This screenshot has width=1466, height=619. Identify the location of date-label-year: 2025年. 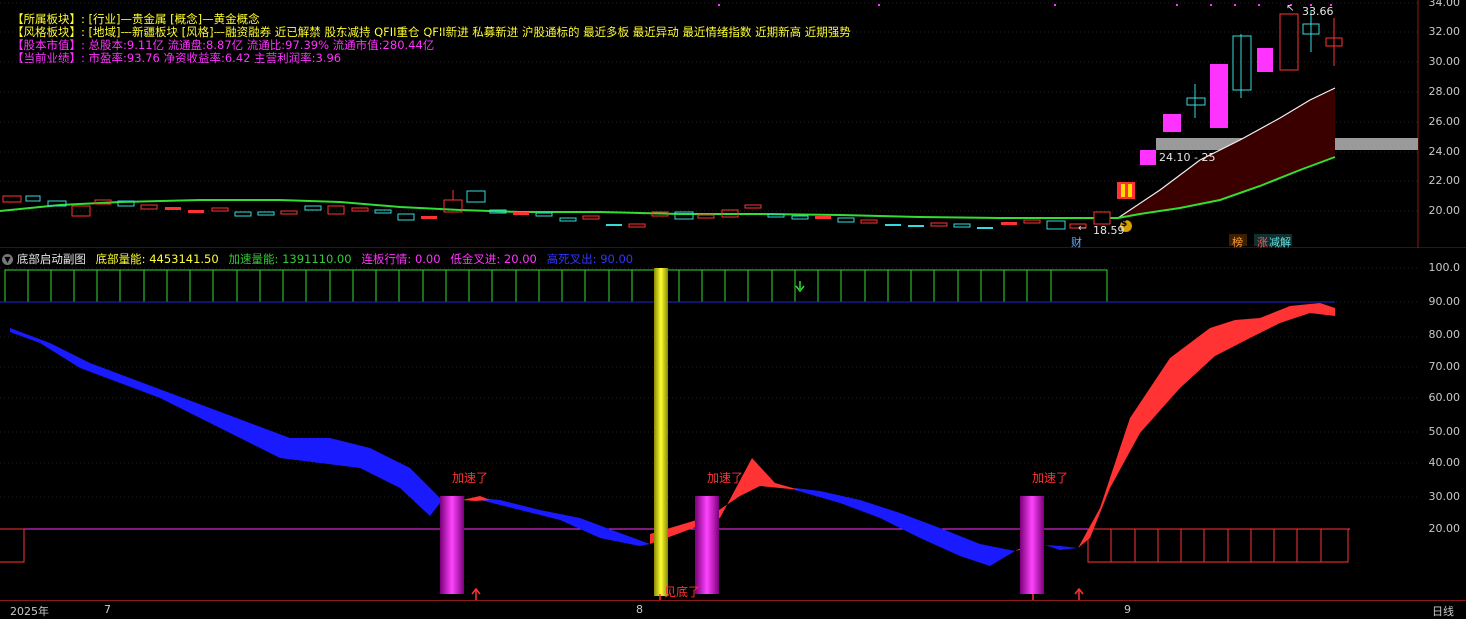
(29, 611).